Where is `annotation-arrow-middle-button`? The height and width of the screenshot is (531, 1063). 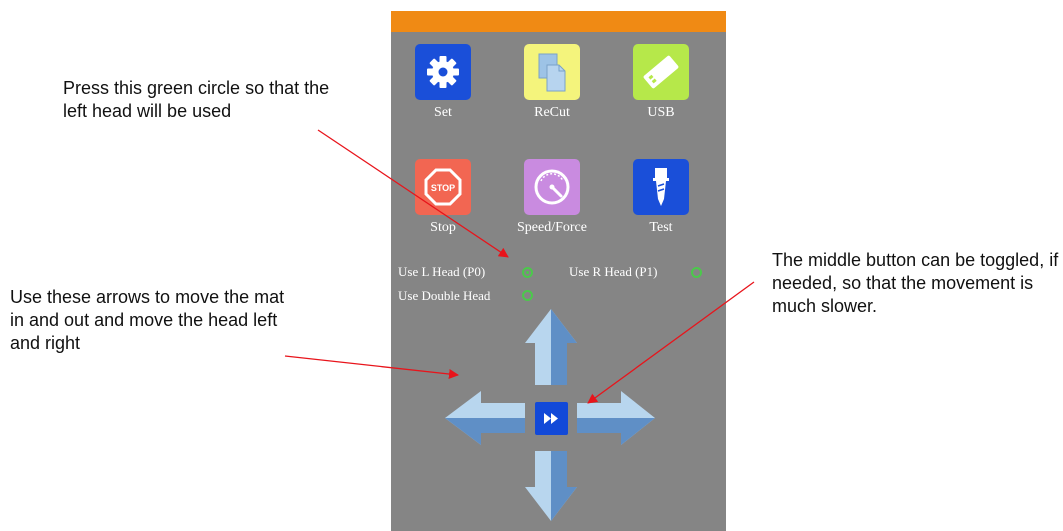 annotation-arrow-middle-button is located at coordinates (671, 342).